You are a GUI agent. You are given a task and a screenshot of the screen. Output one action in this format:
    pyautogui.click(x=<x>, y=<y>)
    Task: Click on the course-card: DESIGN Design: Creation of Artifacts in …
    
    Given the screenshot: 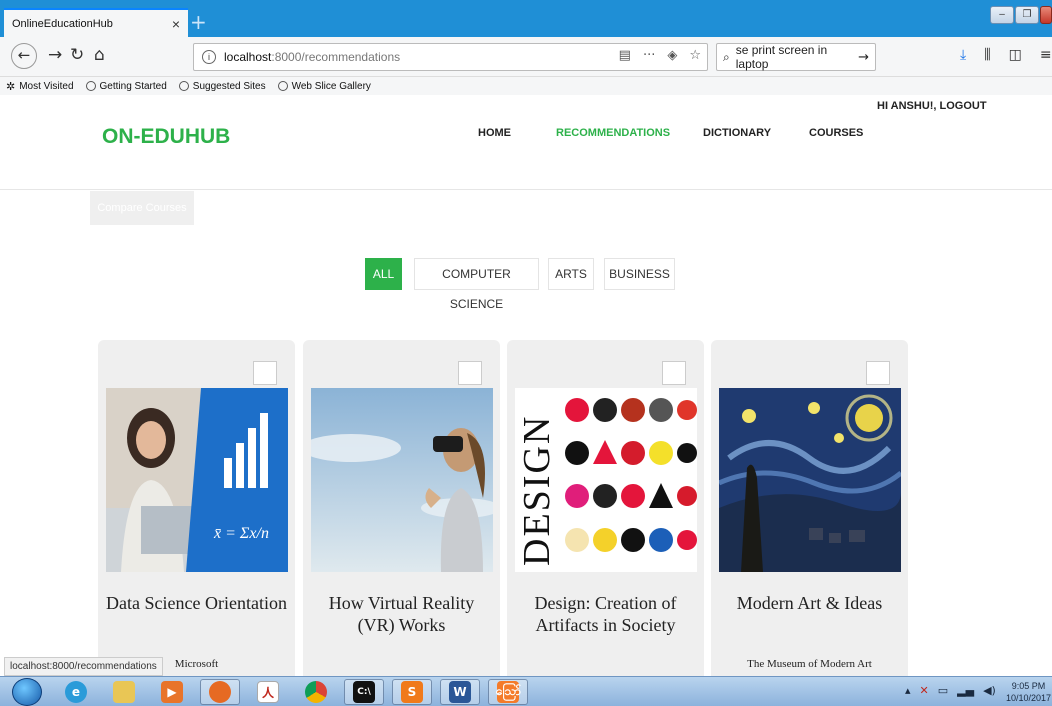 What is the action you would take?
    pyautogui.click(x=605, y=508)
    